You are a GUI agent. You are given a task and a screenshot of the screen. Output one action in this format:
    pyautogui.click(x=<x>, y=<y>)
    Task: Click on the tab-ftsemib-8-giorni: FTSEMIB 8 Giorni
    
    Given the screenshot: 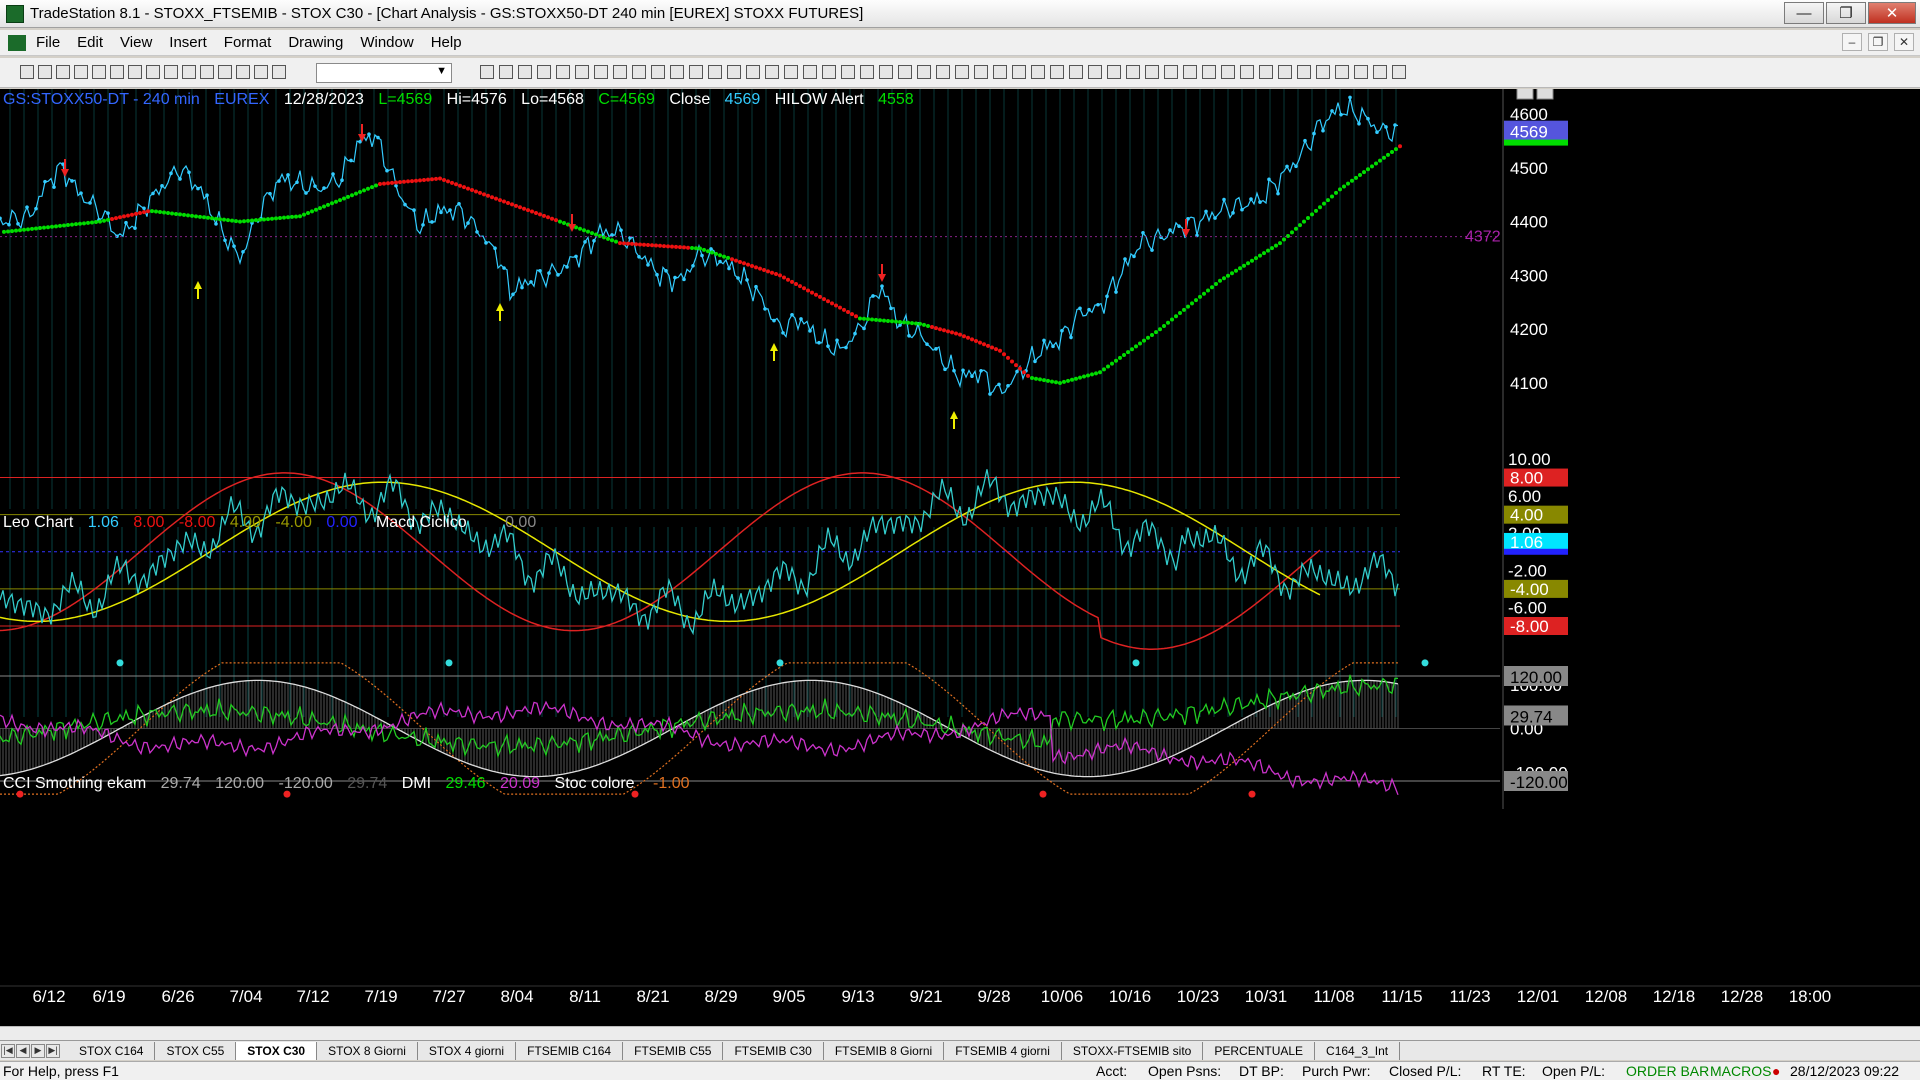 What is the action you would take?
    pyautogui.click(x=884, y=1050)
    